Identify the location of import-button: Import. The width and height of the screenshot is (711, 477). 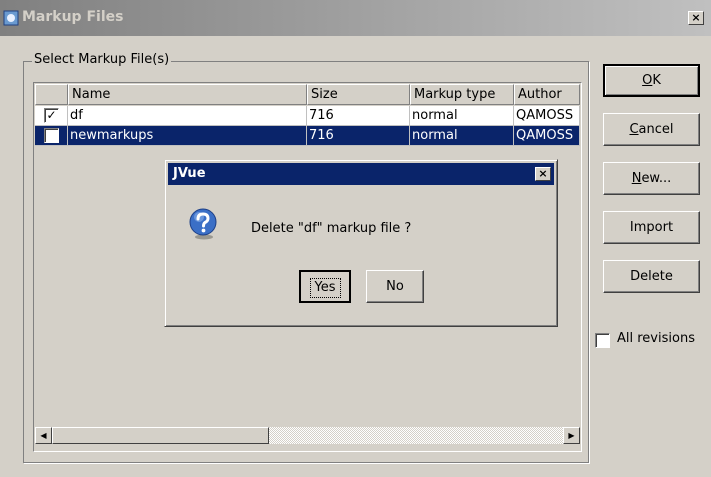
(651, 227).